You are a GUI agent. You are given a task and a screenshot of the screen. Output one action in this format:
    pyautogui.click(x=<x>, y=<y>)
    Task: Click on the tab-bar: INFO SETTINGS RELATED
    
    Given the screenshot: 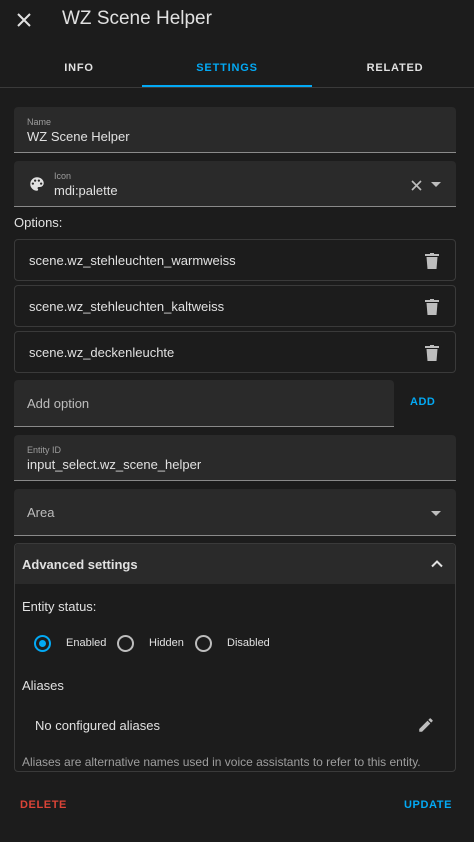 What is the action you would take?
    pyautogui.click(x=237, y=68)
    